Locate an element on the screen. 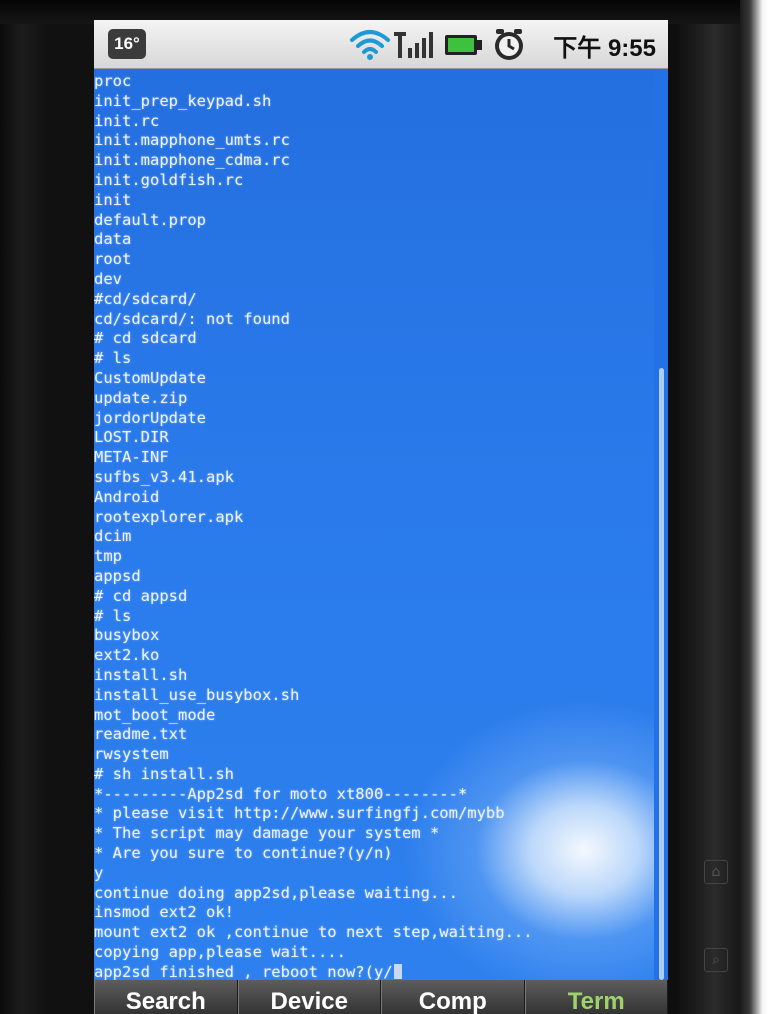  terminal-line: rwsystem is located at coordinates (131, 754).